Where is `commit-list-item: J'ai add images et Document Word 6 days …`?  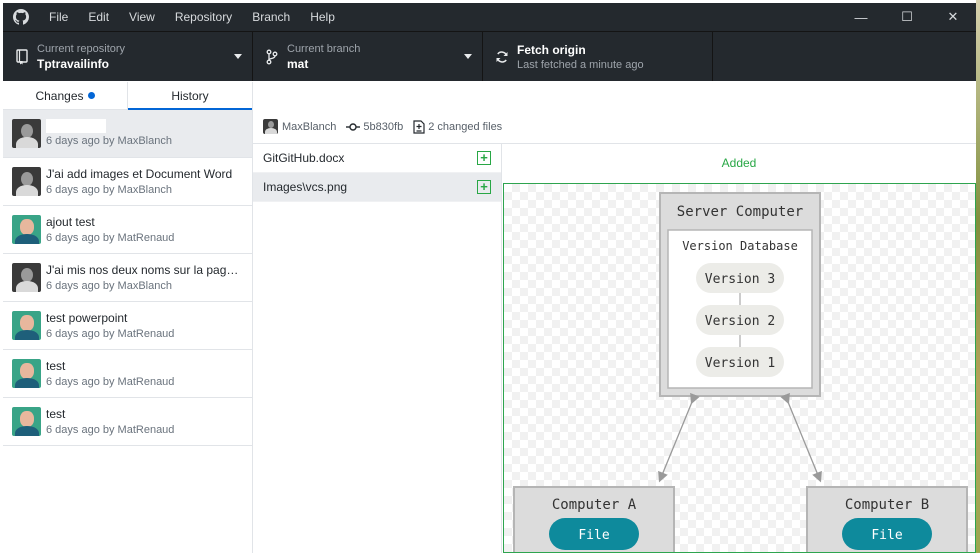 commit-list-item: J'ai add images et Document Word 6 days … is located at coordinates (127, 182).